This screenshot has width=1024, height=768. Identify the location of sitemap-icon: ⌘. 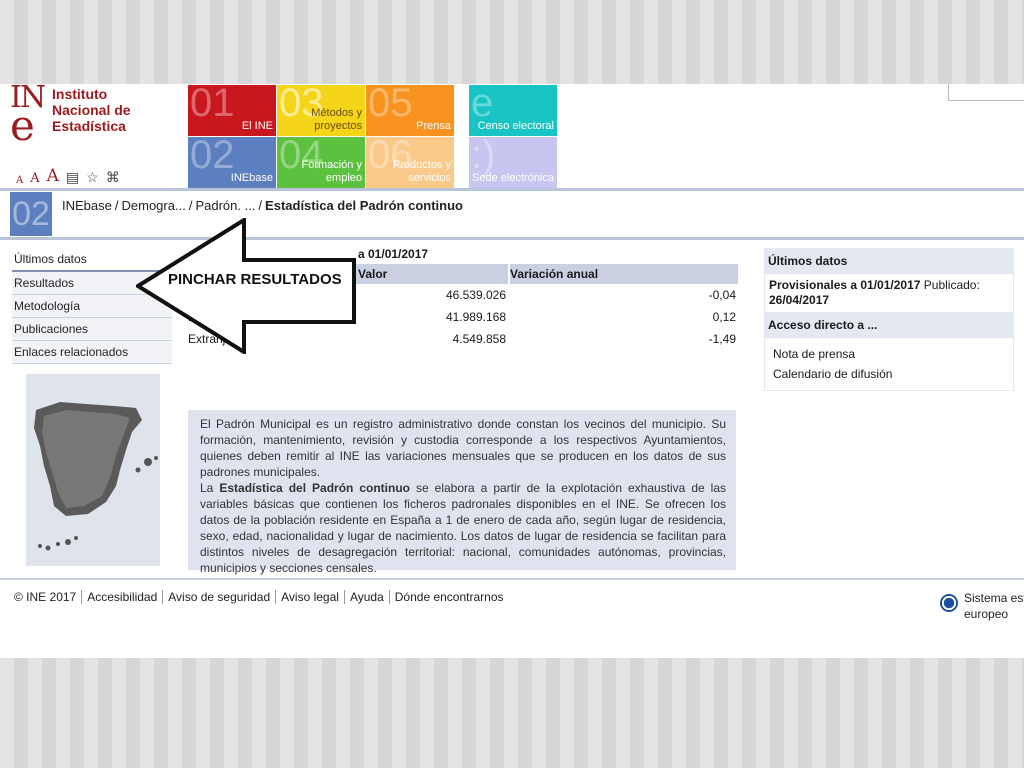
(113, 177).